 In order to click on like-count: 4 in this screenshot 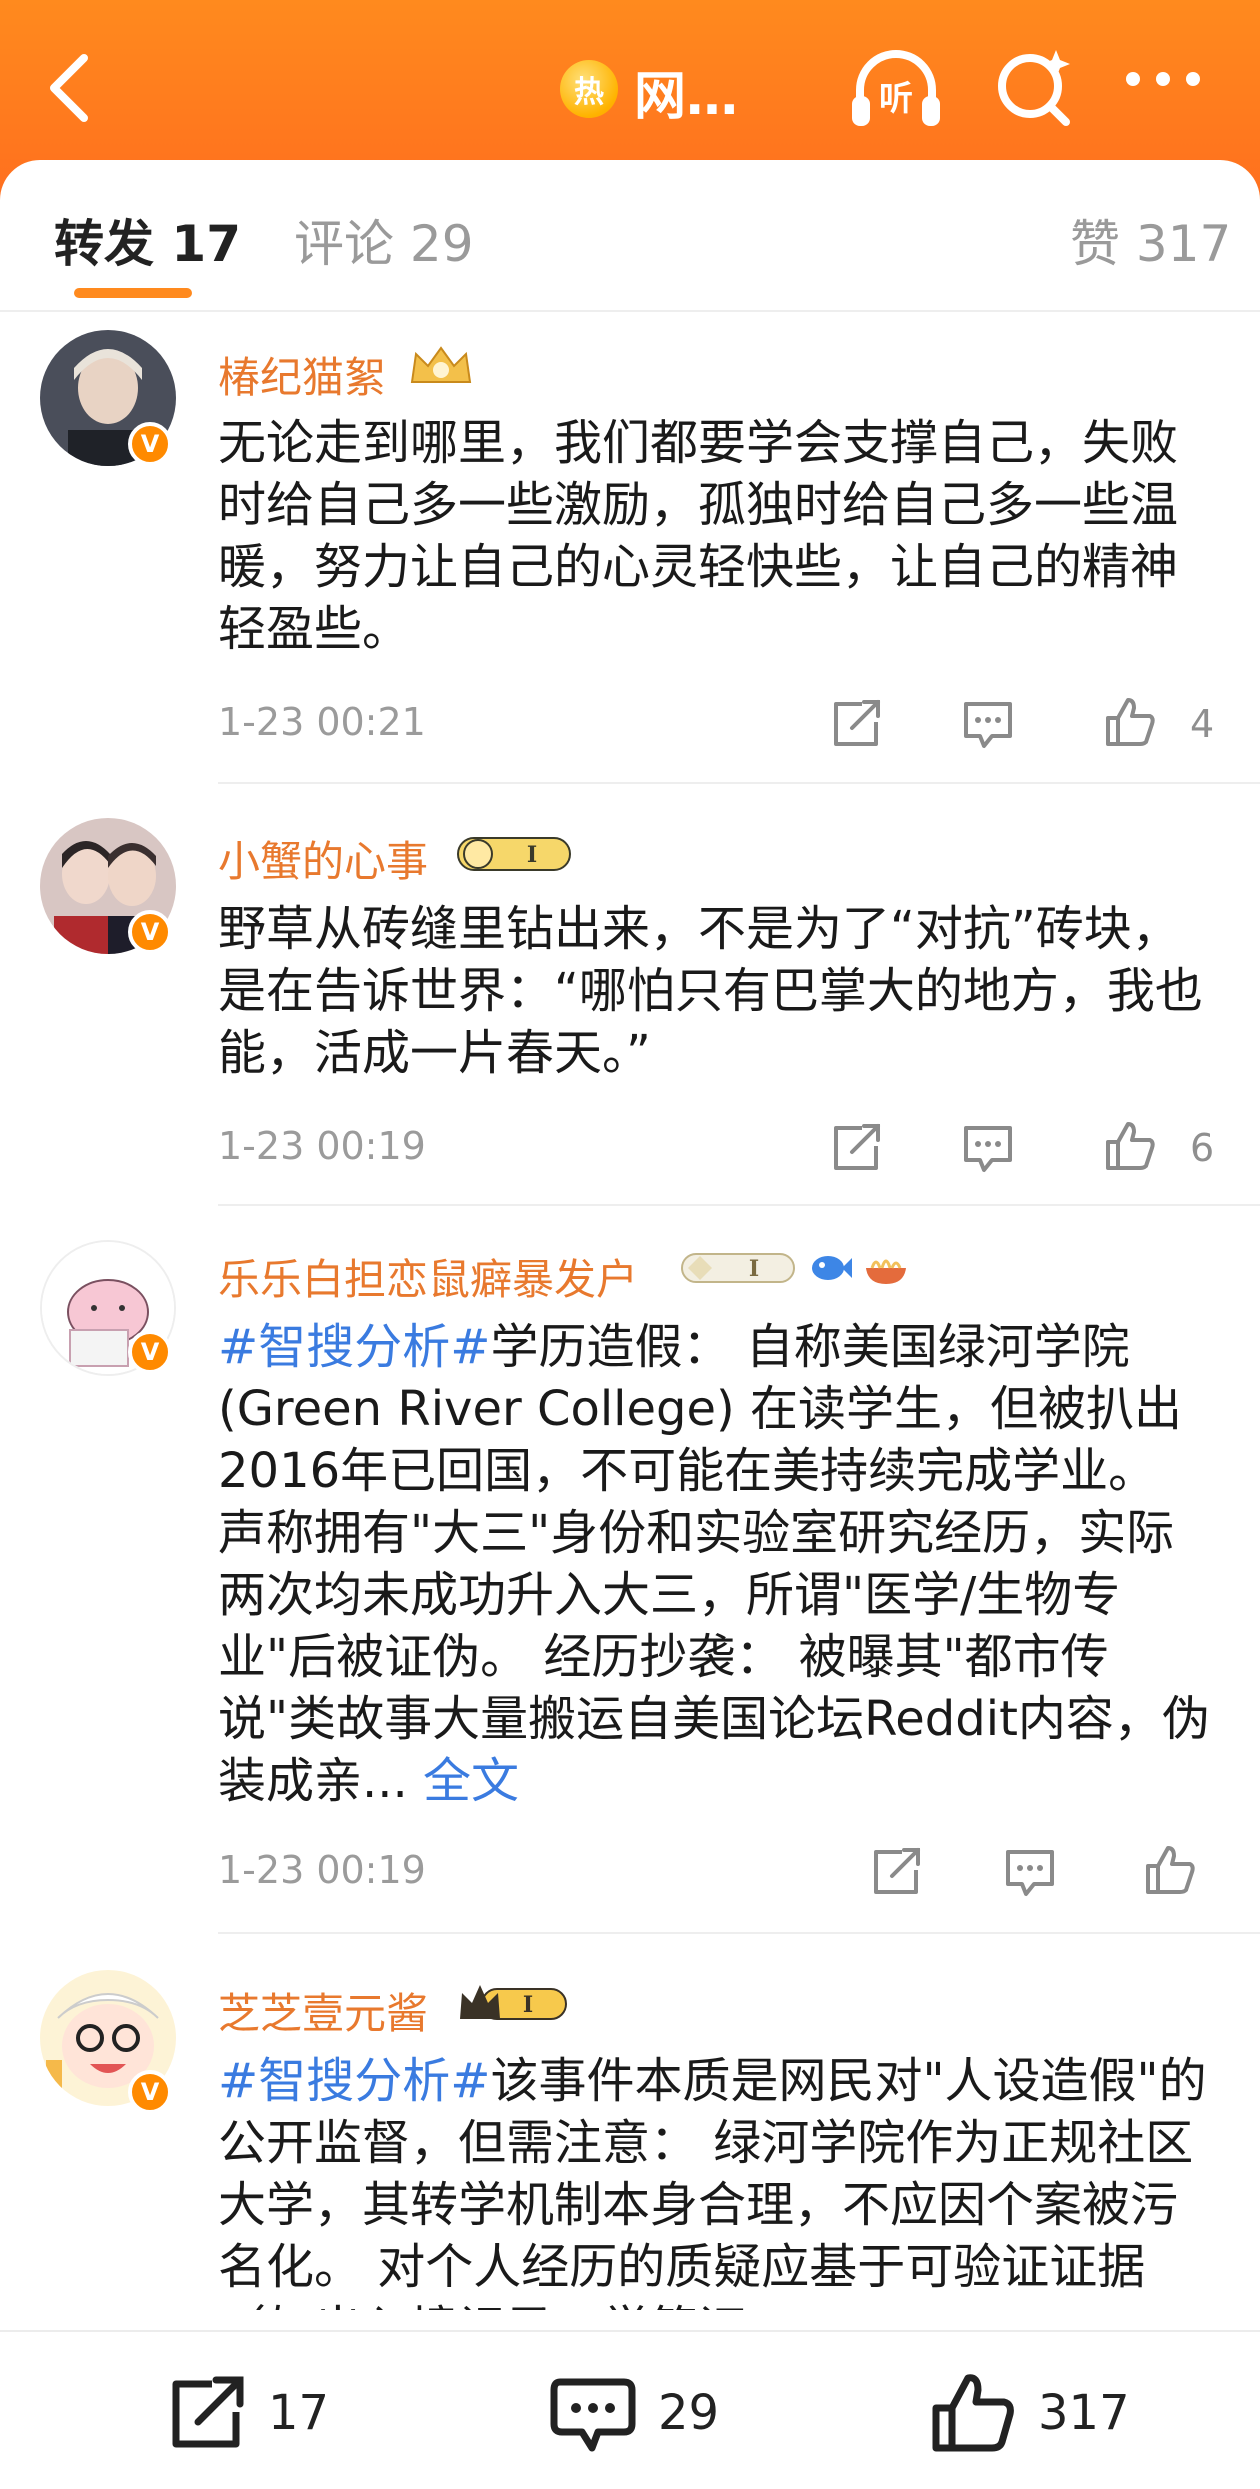, I will do `click(1202, 724)`.